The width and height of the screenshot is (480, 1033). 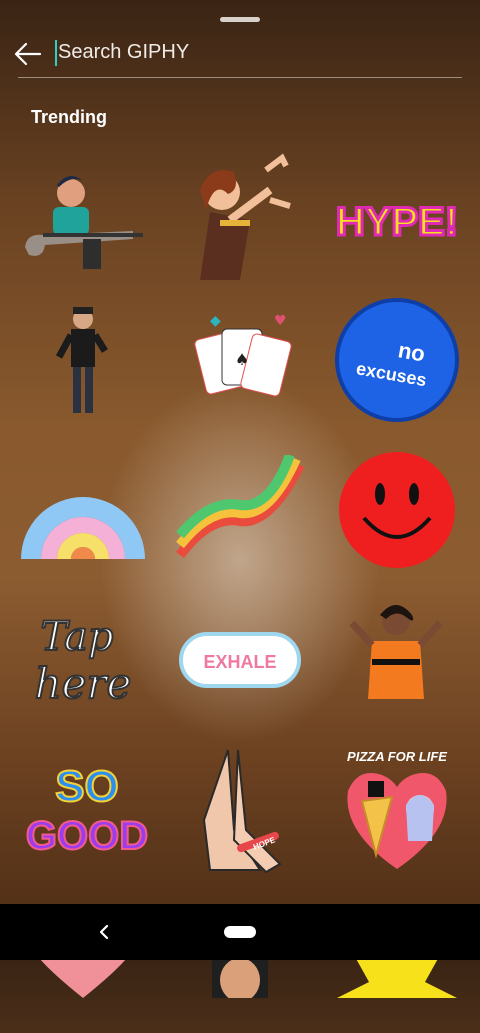 What do you see at coordinates (83, 683) in the screenshot?
I see `svg-text: here` at bounding box center [83, 683].